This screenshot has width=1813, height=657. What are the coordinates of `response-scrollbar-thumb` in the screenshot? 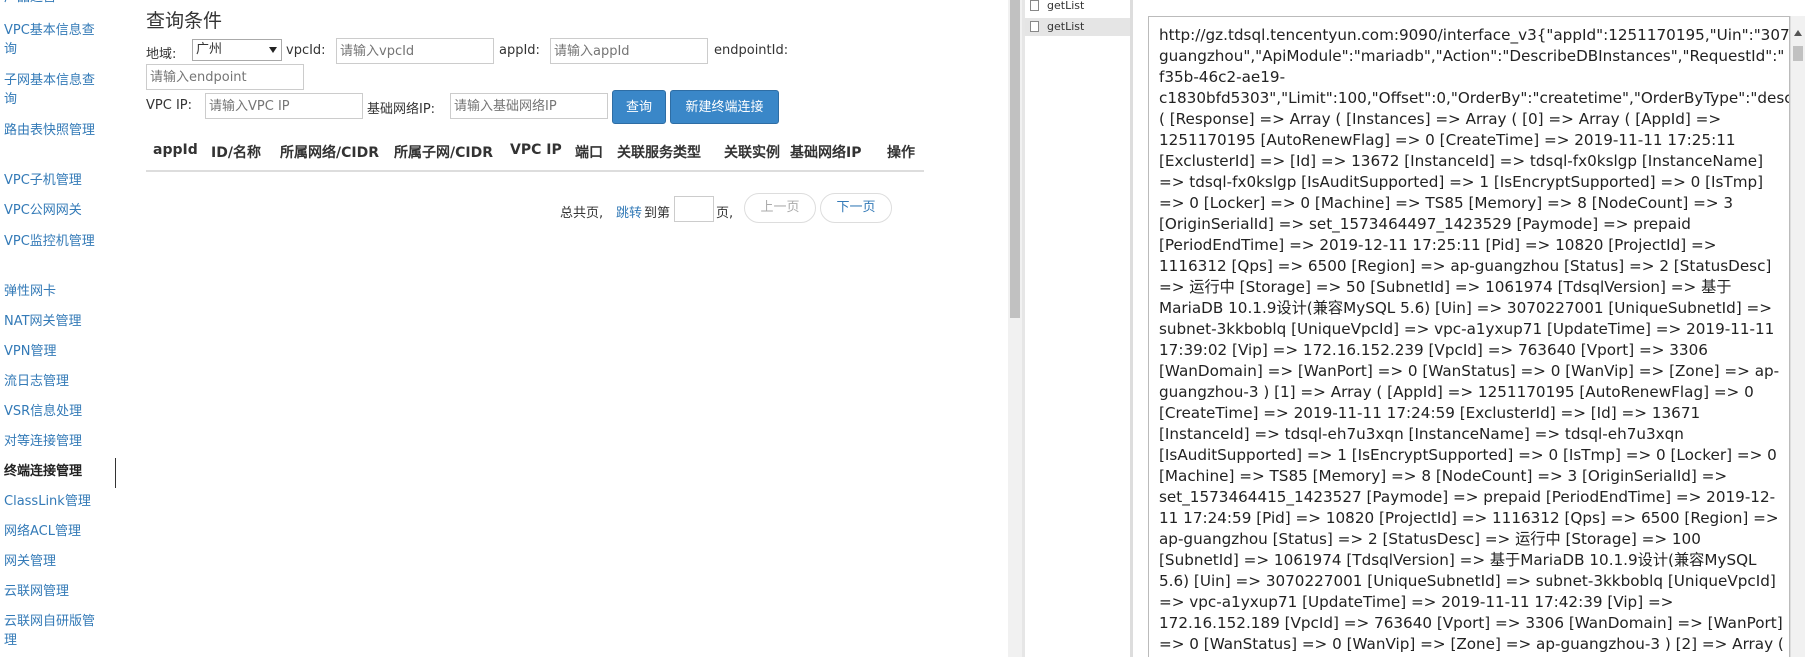 It's located at (1798, 53).